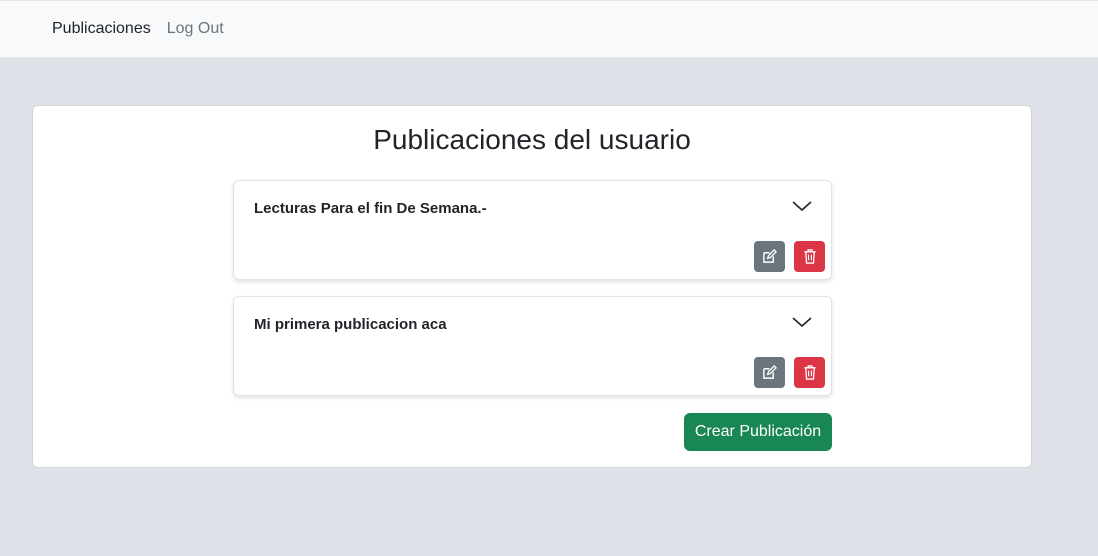 This screenshot has width=1098, height=556. Describe the element at coordinates (101, 29) in the screenshot. I see `nav-link-publicaciones: Publicaciones` at that location.